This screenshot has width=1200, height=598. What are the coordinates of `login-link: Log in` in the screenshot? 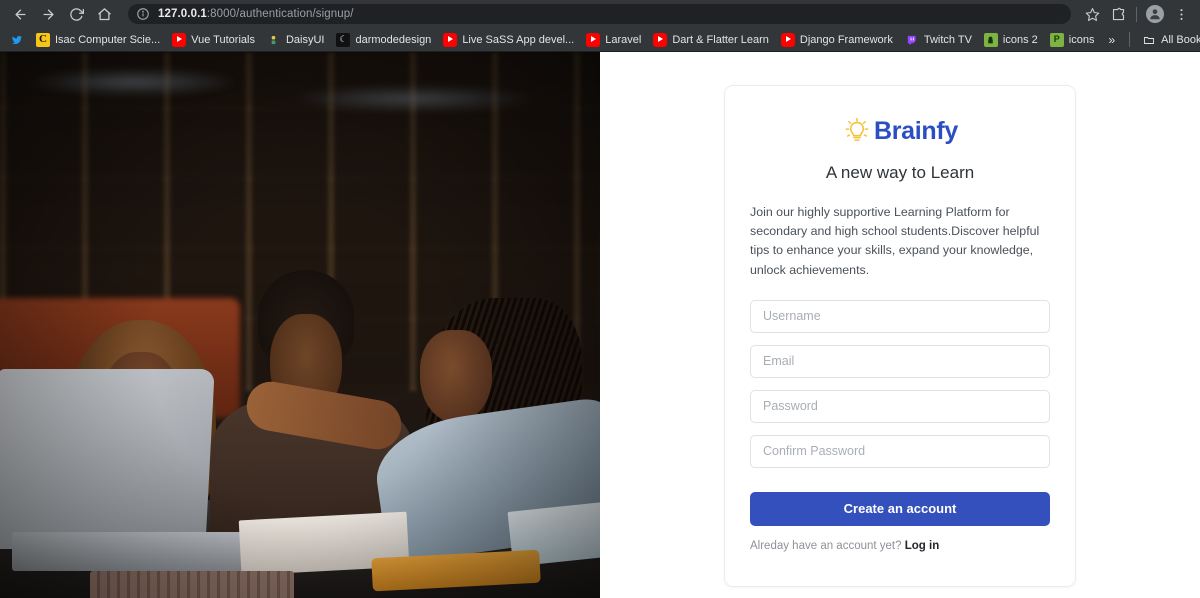 It's located at (922, 546).